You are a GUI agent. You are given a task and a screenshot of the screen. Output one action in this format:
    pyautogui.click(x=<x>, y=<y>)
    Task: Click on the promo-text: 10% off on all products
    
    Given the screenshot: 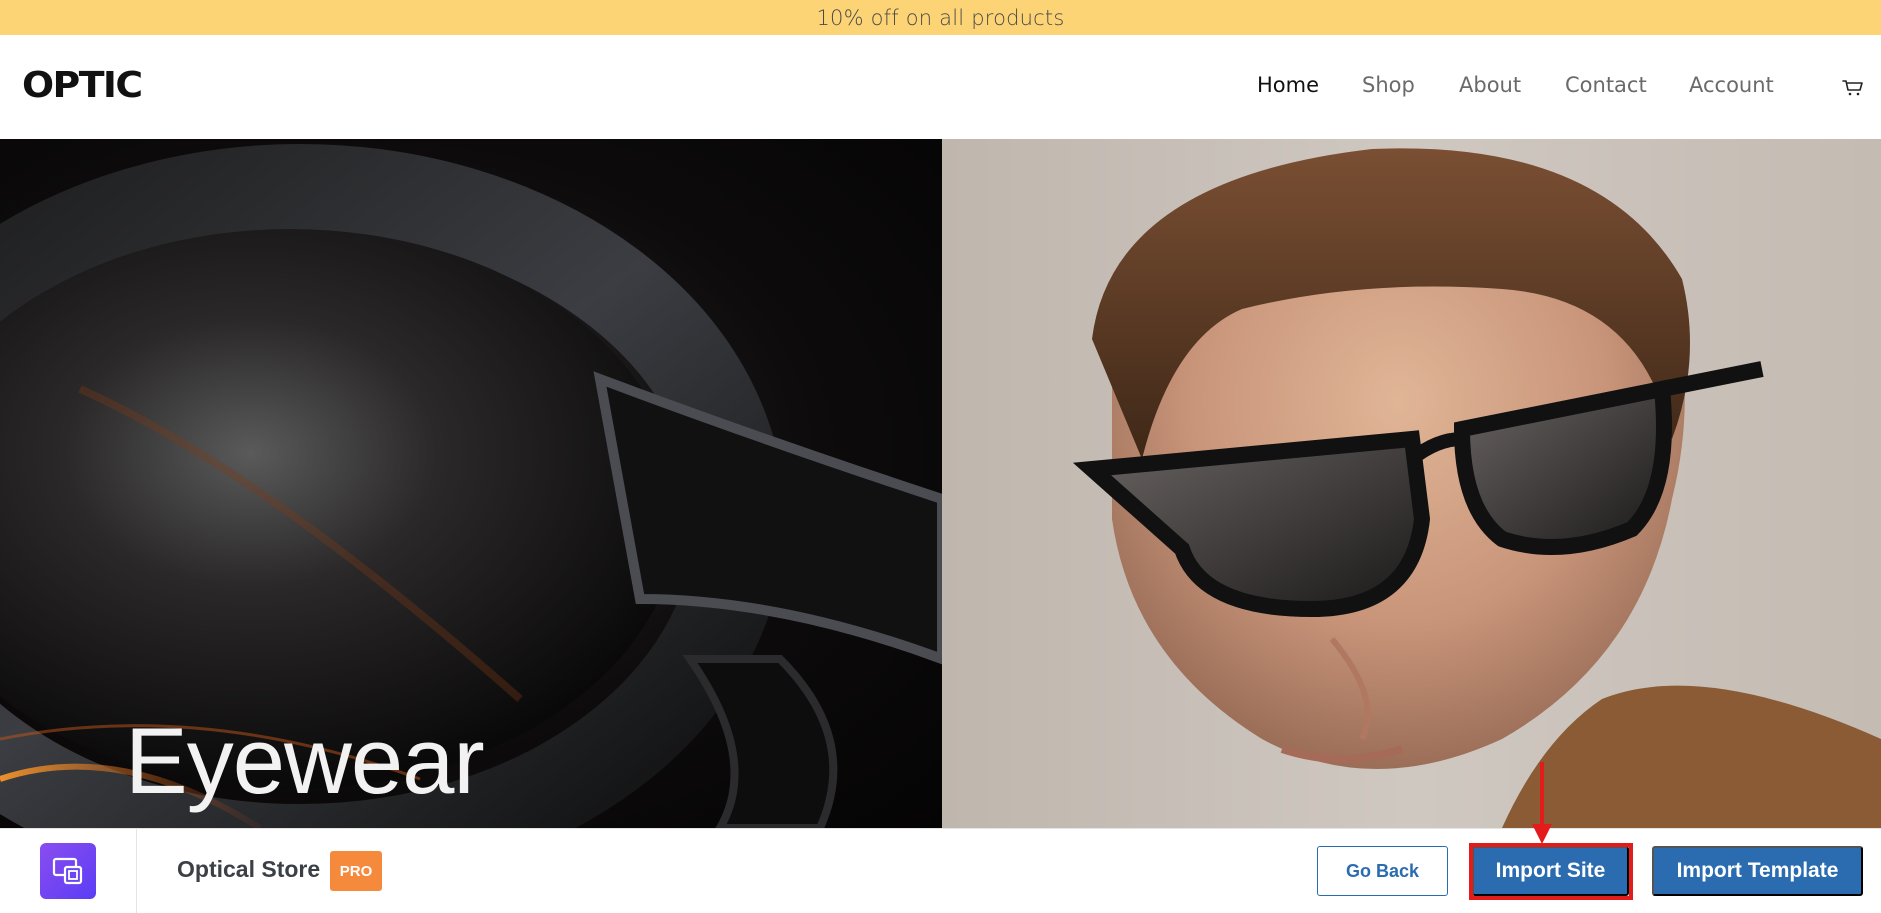 What is the action you would take?
    pyautogui.click(x=940, y=17)
    